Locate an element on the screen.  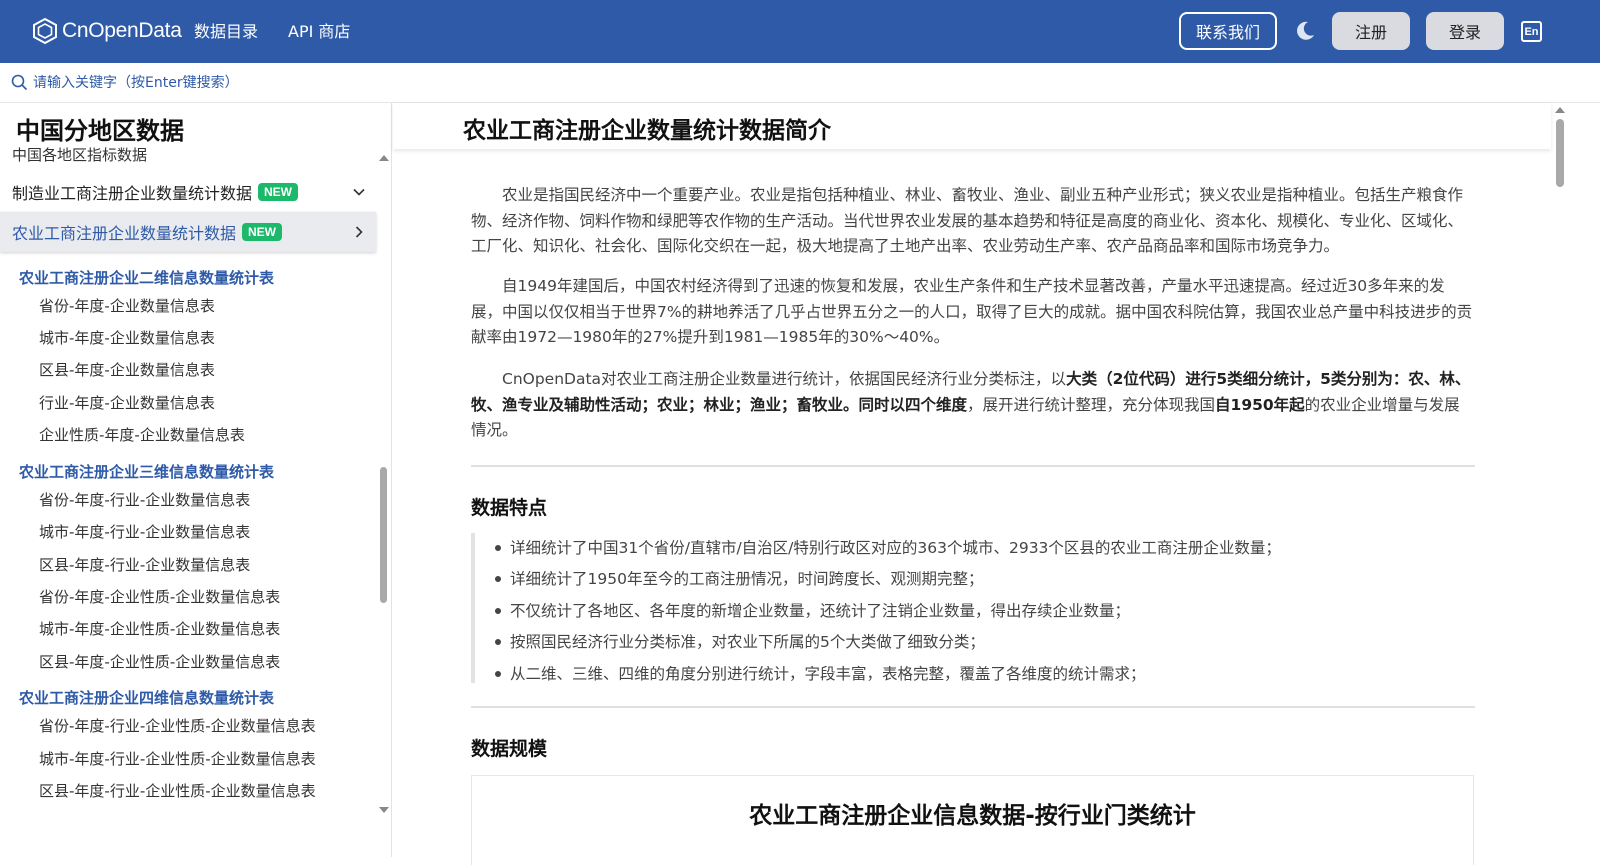
login-button: 登录 is located at coordinates (1465, 31).